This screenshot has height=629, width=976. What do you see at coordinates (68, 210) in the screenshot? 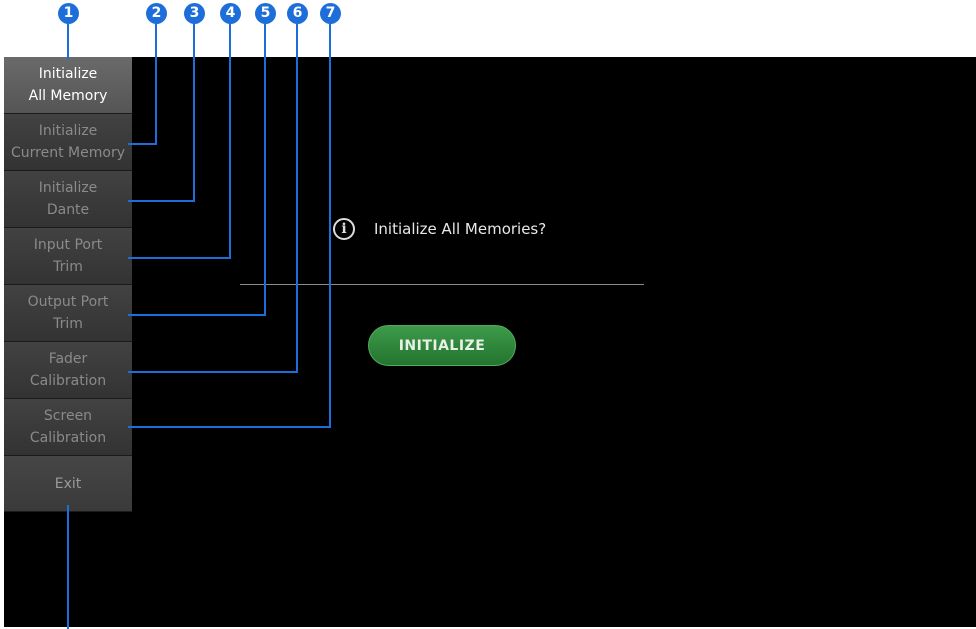
I see `button-label-line2: Dante` at bounding box center [68, 210].